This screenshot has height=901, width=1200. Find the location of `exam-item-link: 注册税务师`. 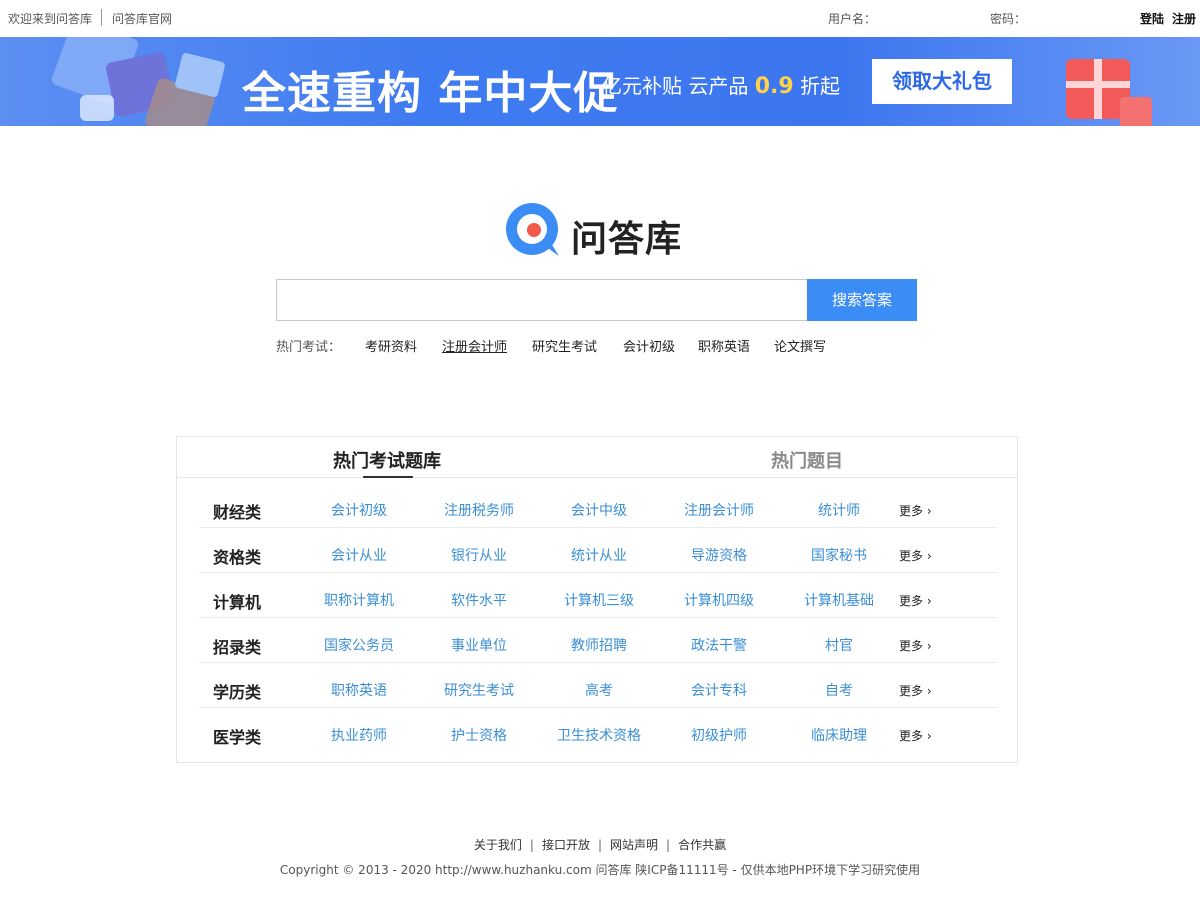

exam-item-link: 注册税务师 is located at coordinates (479, 510).